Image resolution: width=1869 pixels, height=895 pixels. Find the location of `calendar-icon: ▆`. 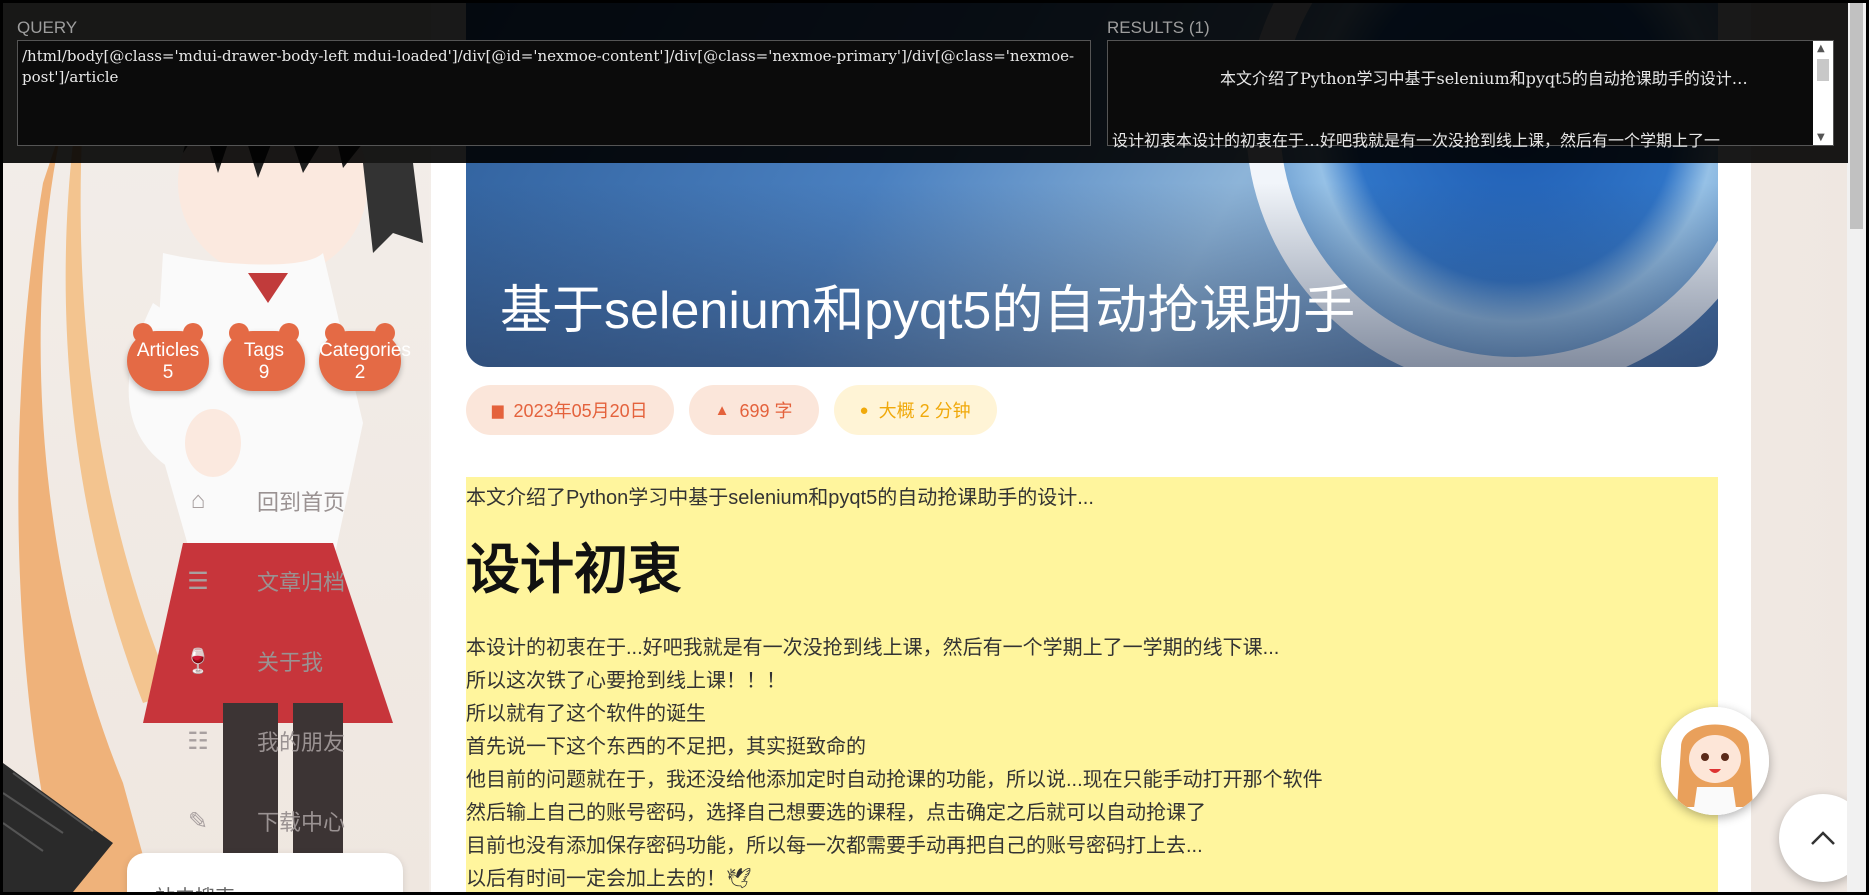

calendar-icon: ▆ is located at coordinates (498, 410).